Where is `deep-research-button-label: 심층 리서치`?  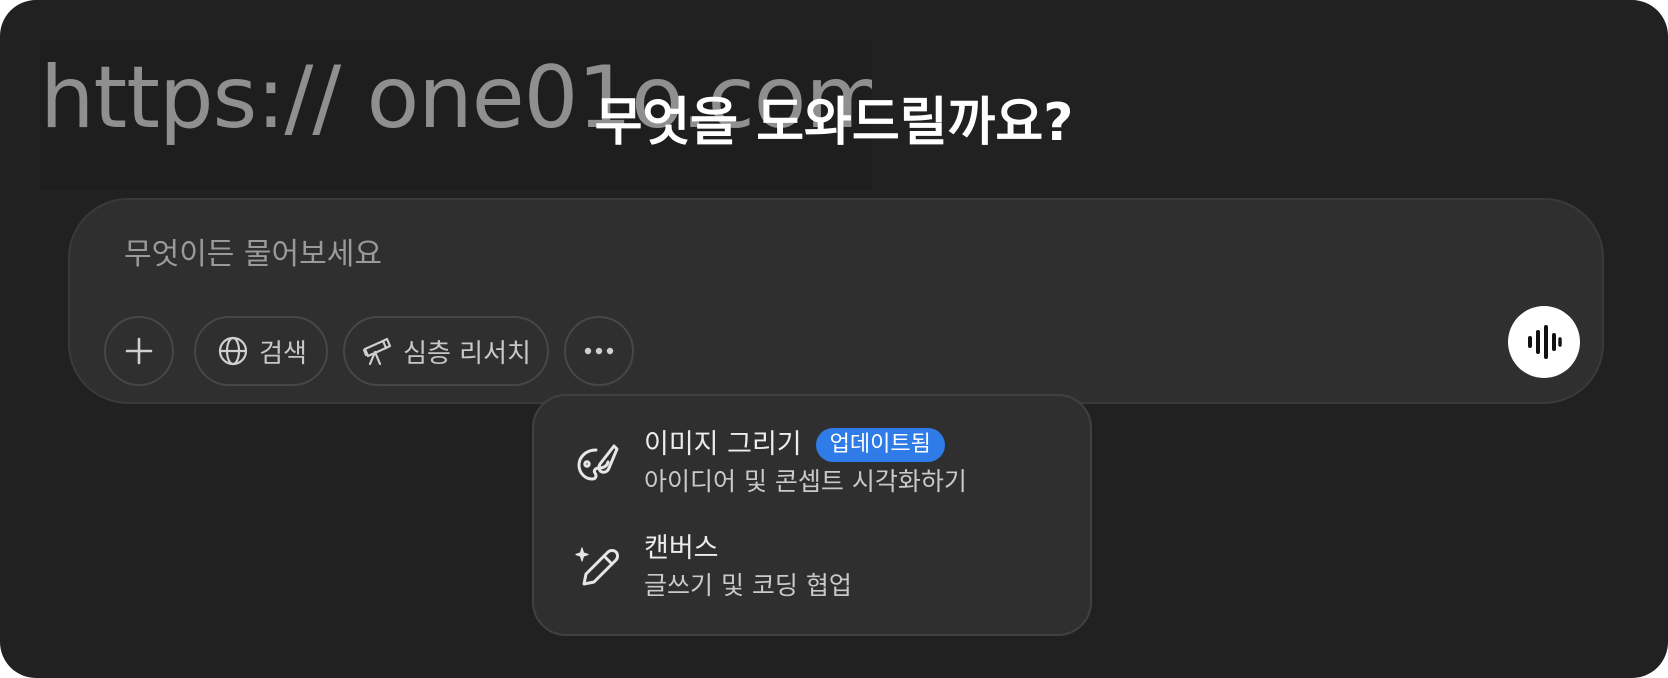 deep-research-button-label: 심층 리서치 is located at coordinates (467, 353).